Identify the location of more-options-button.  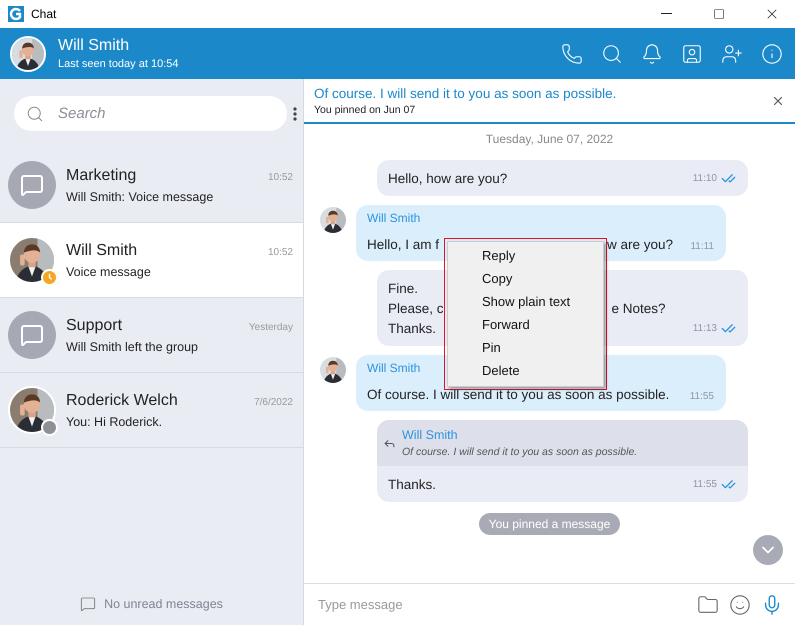
(295, 113).